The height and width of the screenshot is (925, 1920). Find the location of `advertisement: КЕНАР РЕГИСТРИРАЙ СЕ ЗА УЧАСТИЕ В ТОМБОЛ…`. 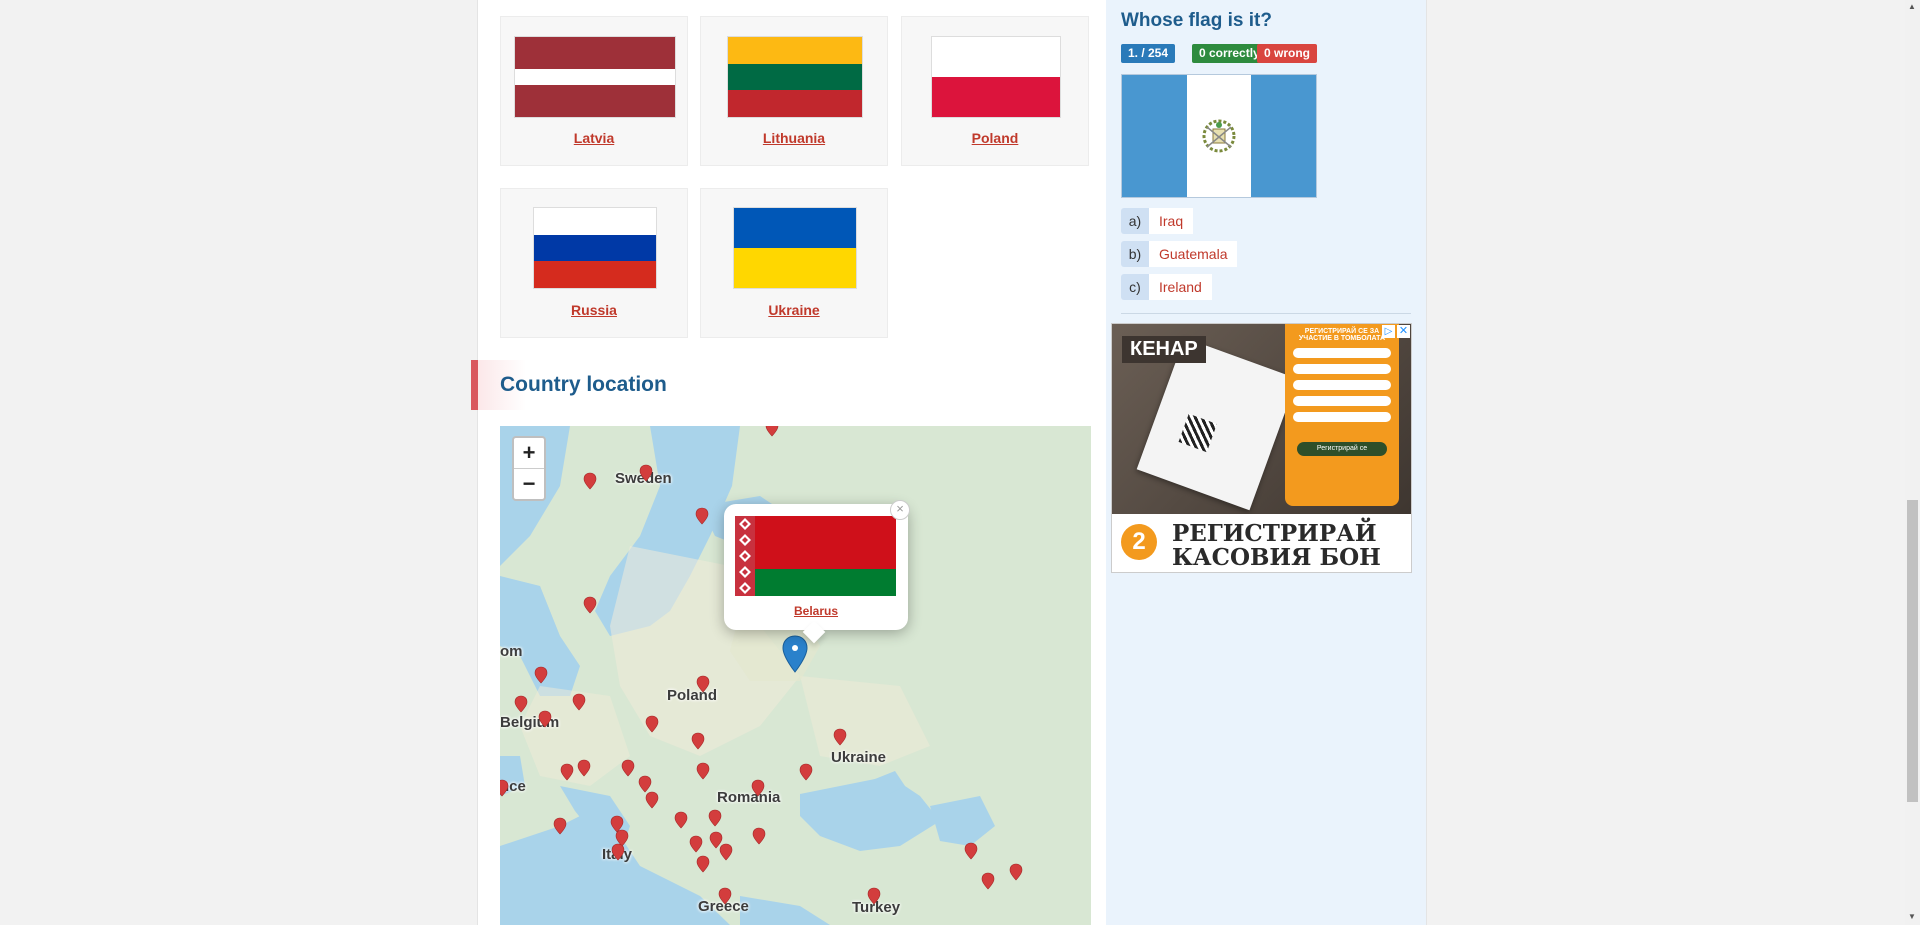

advertisement: КЕНАР РЕГИСТРИРАЙ СЕ ЗА УЧАСТИЕ В ТОМБОЛ… is located at coordinates (1261, 448).